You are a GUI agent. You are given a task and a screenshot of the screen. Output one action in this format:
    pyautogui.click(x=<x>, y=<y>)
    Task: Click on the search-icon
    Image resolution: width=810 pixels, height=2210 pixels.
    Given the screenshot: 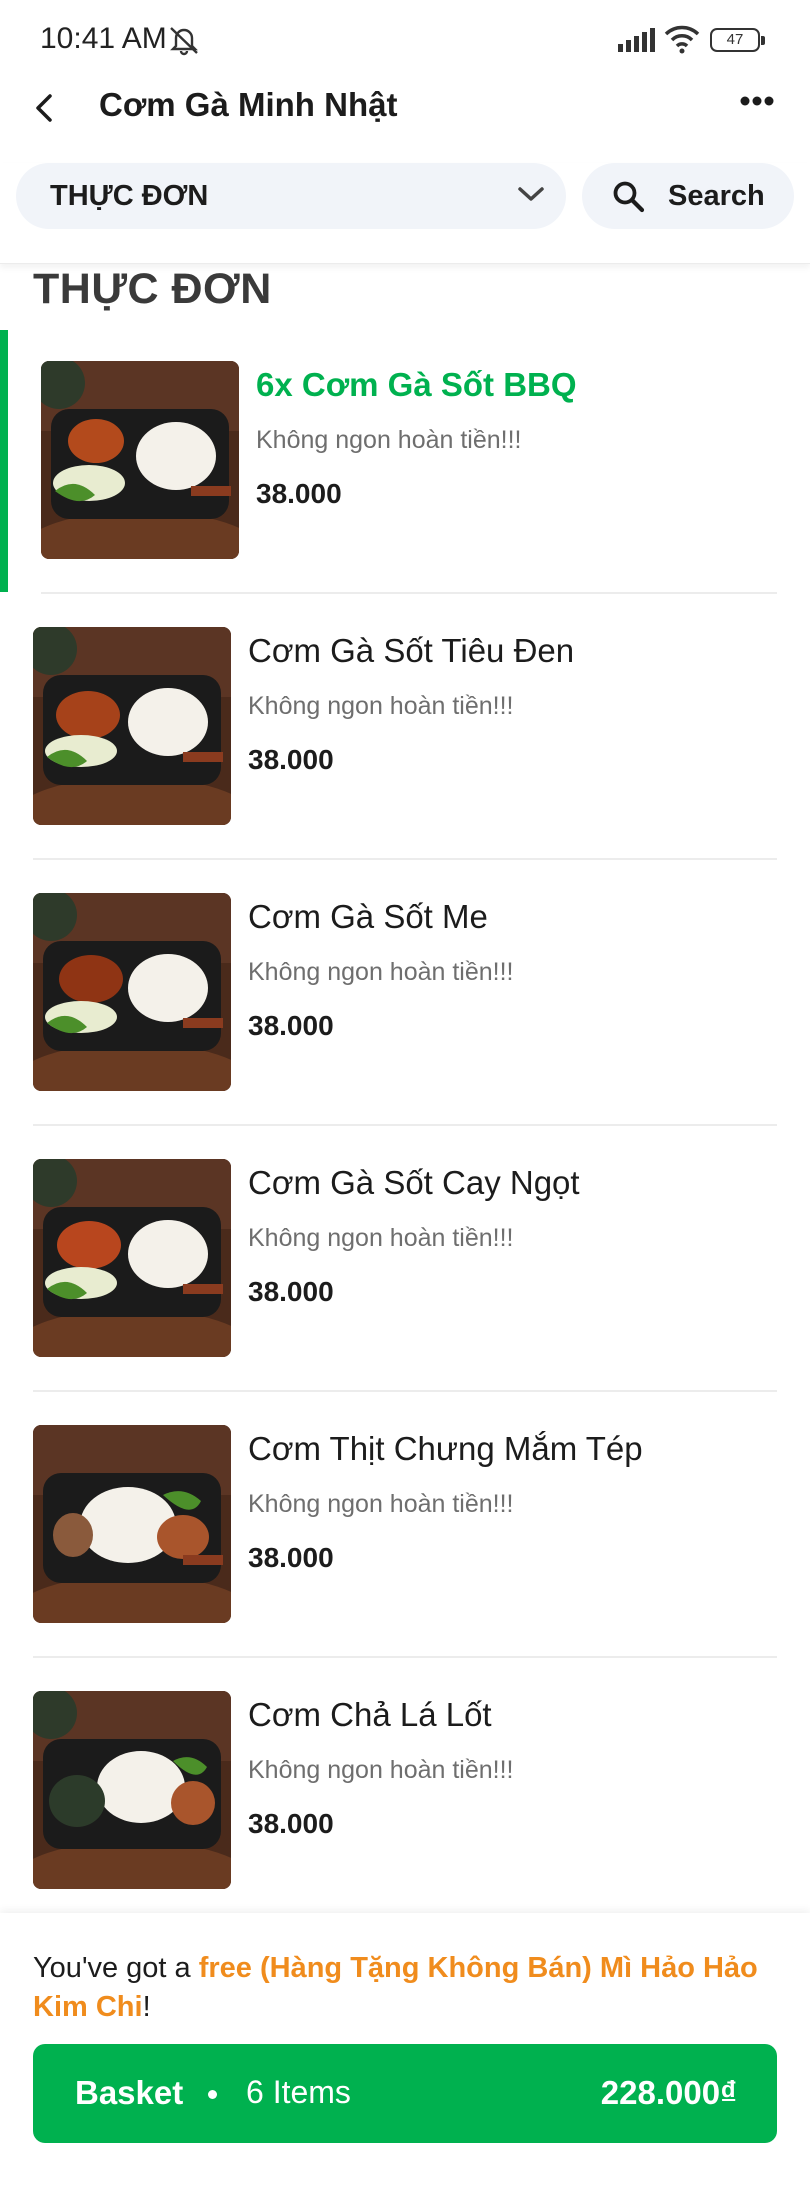 What is the action you would take?
    pyautogui.click(x=629, y=199)
    